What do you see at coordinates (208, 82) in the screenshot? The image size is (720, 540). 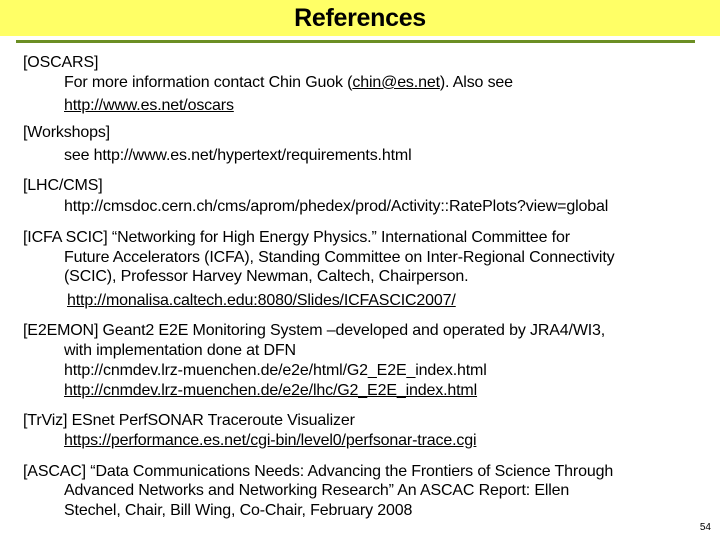 I see `ref-oscars-contact-pre: For more information contact Chin Guok (` at bounding box center [208, 82].